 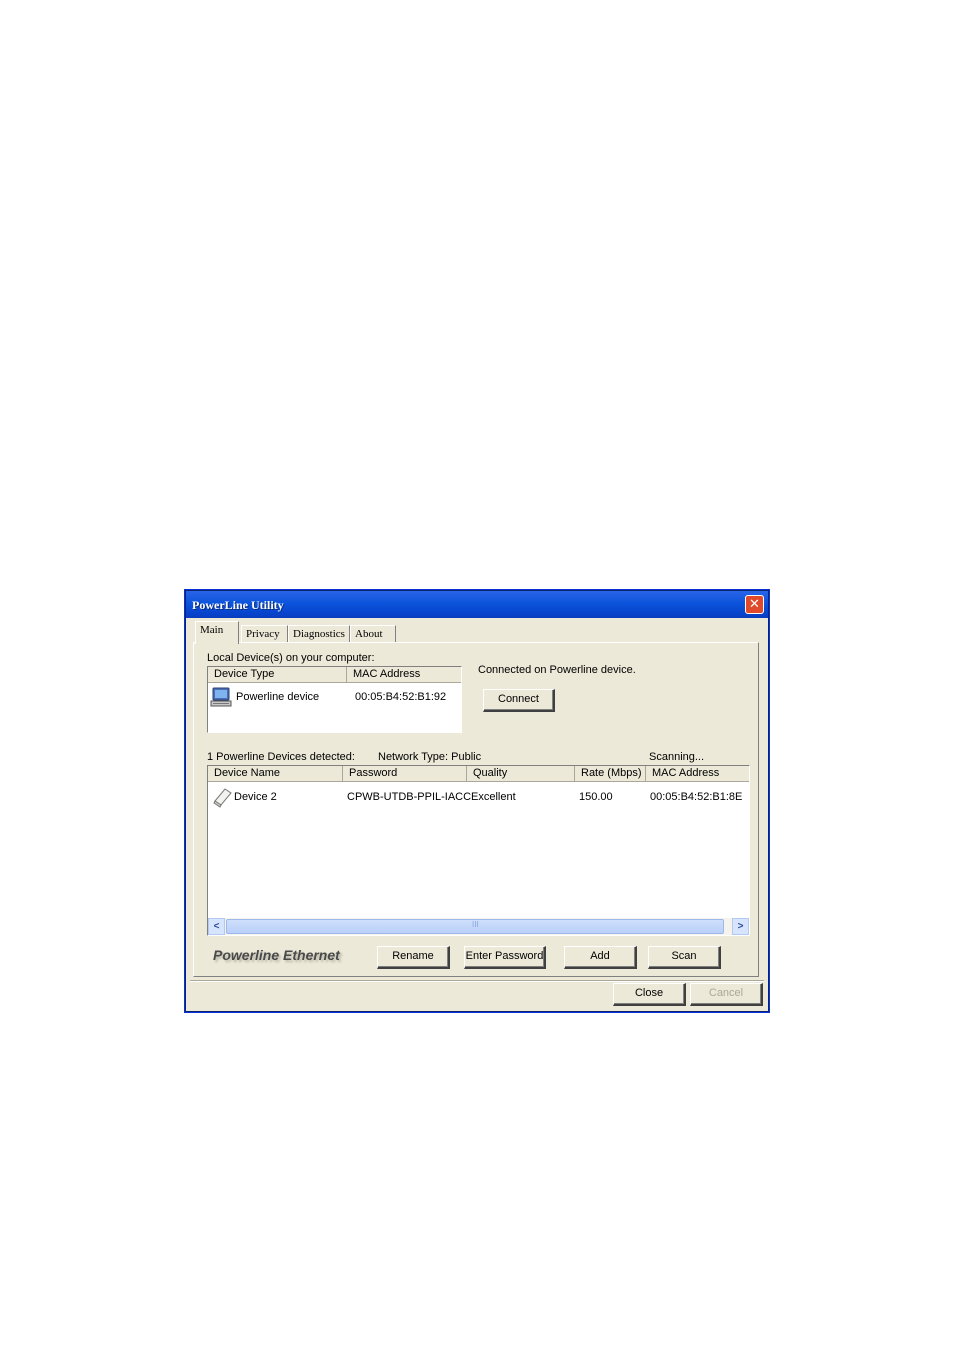 What do you see at coordinates (264, 634) in the screenshot?
I see `tab-privacy: Privacy` at bounding box center [264, 634].